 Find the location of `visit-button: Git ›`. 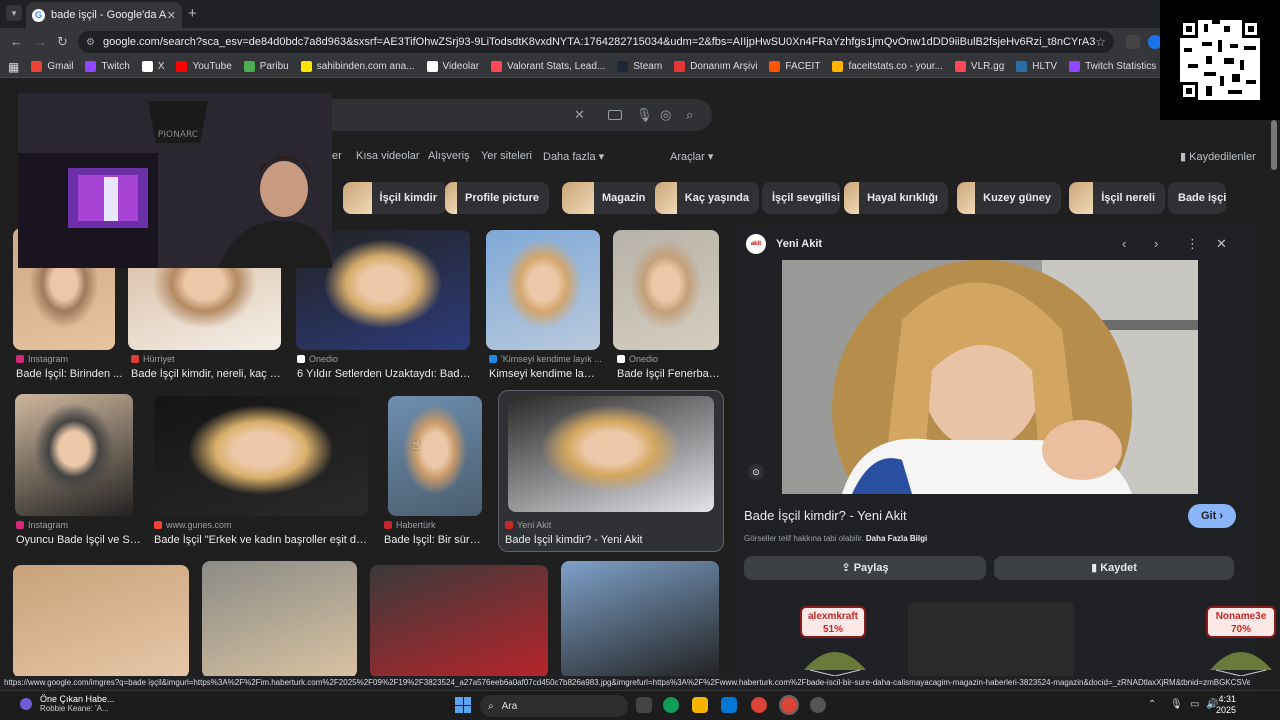

visit-button: Git › is located at coordinates (1212, 516).